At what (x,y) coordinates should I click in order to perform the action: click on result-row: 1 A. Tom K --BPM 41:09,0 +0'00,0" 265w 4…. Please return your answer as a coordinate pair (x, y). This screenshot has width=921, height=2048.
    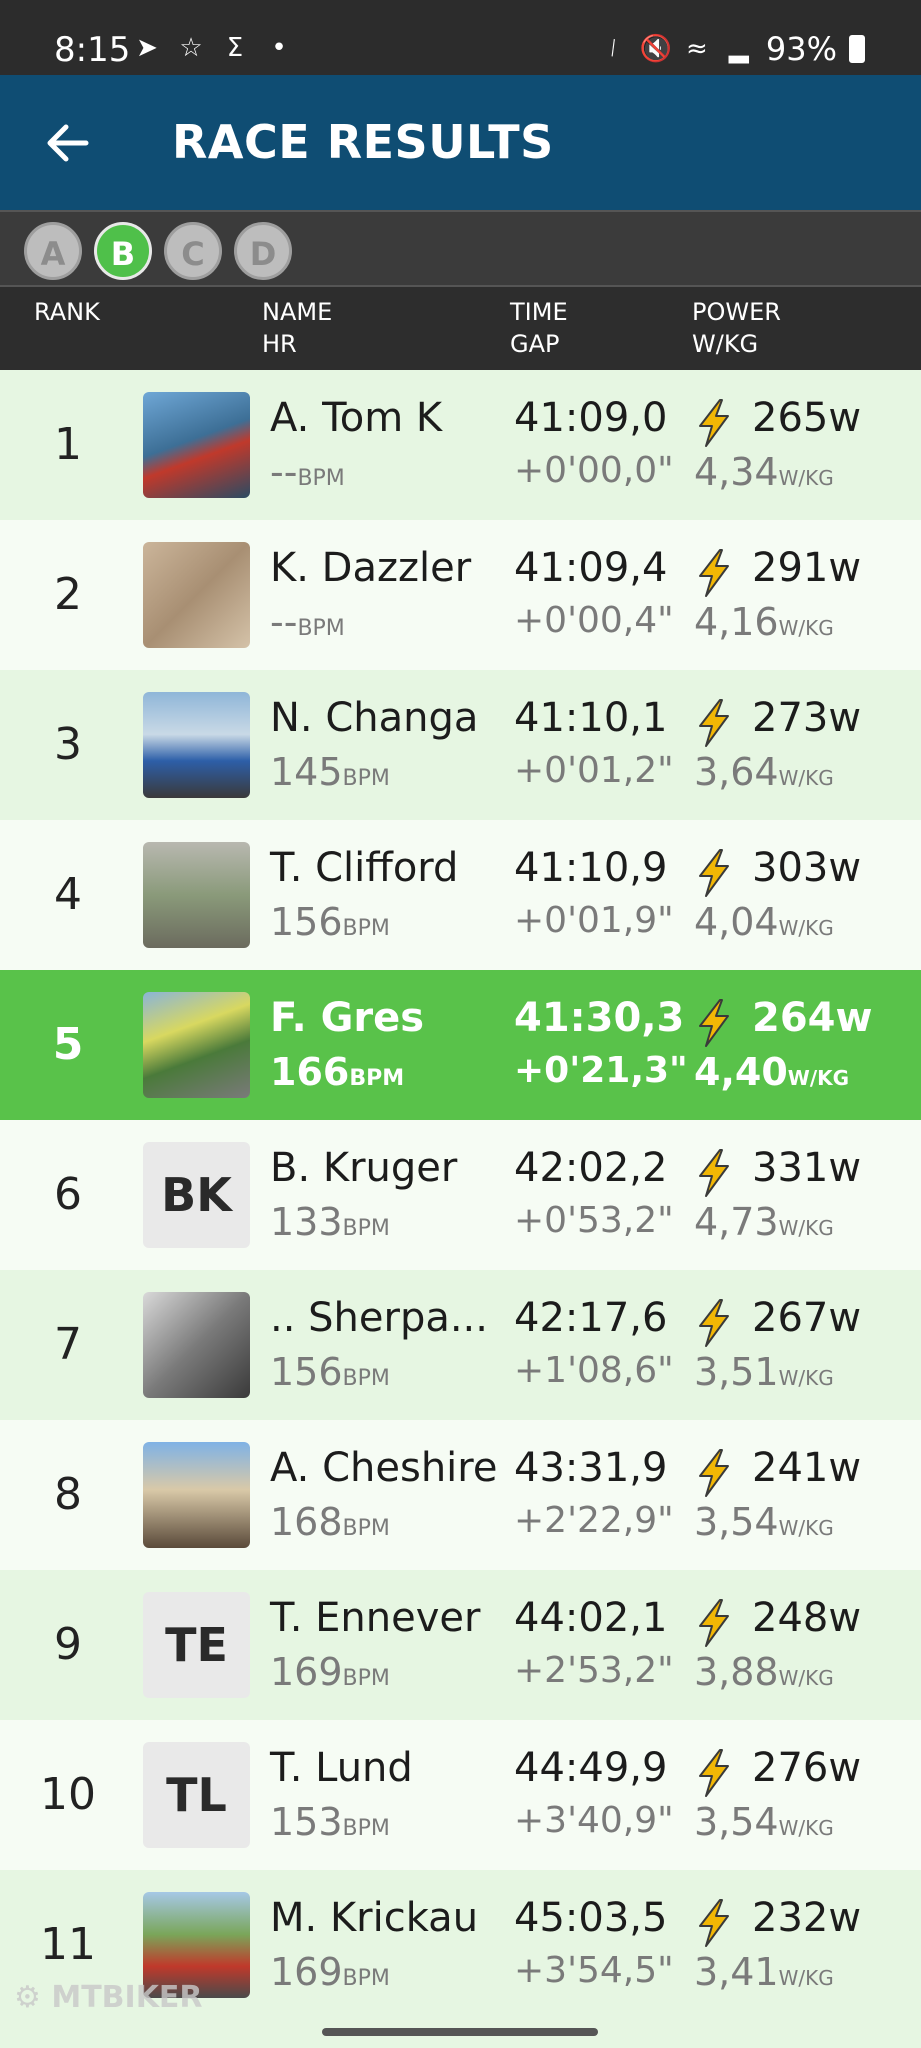
    Looking at the image, I should click on (460, 445).